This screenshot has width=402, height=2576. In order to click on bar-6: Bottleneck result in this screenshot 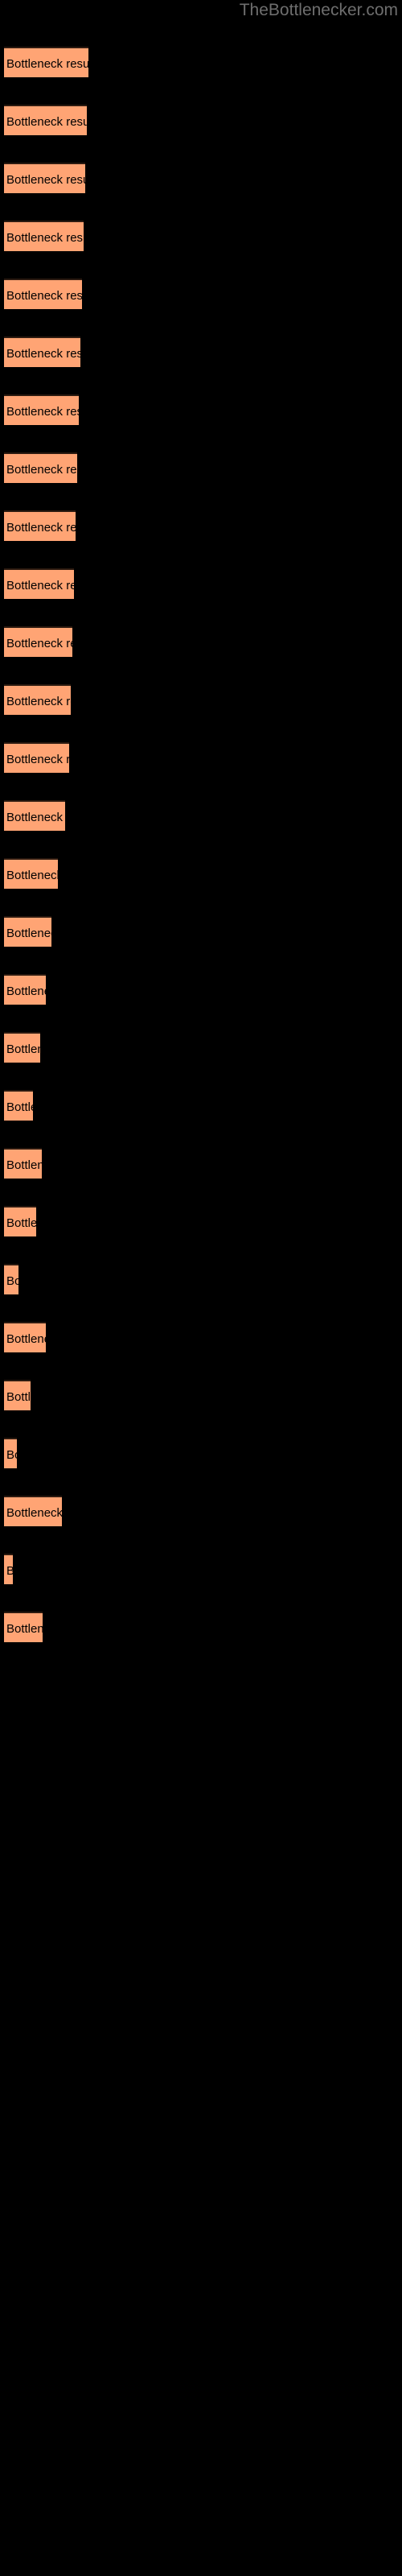, I will do `click(42, 351)`.